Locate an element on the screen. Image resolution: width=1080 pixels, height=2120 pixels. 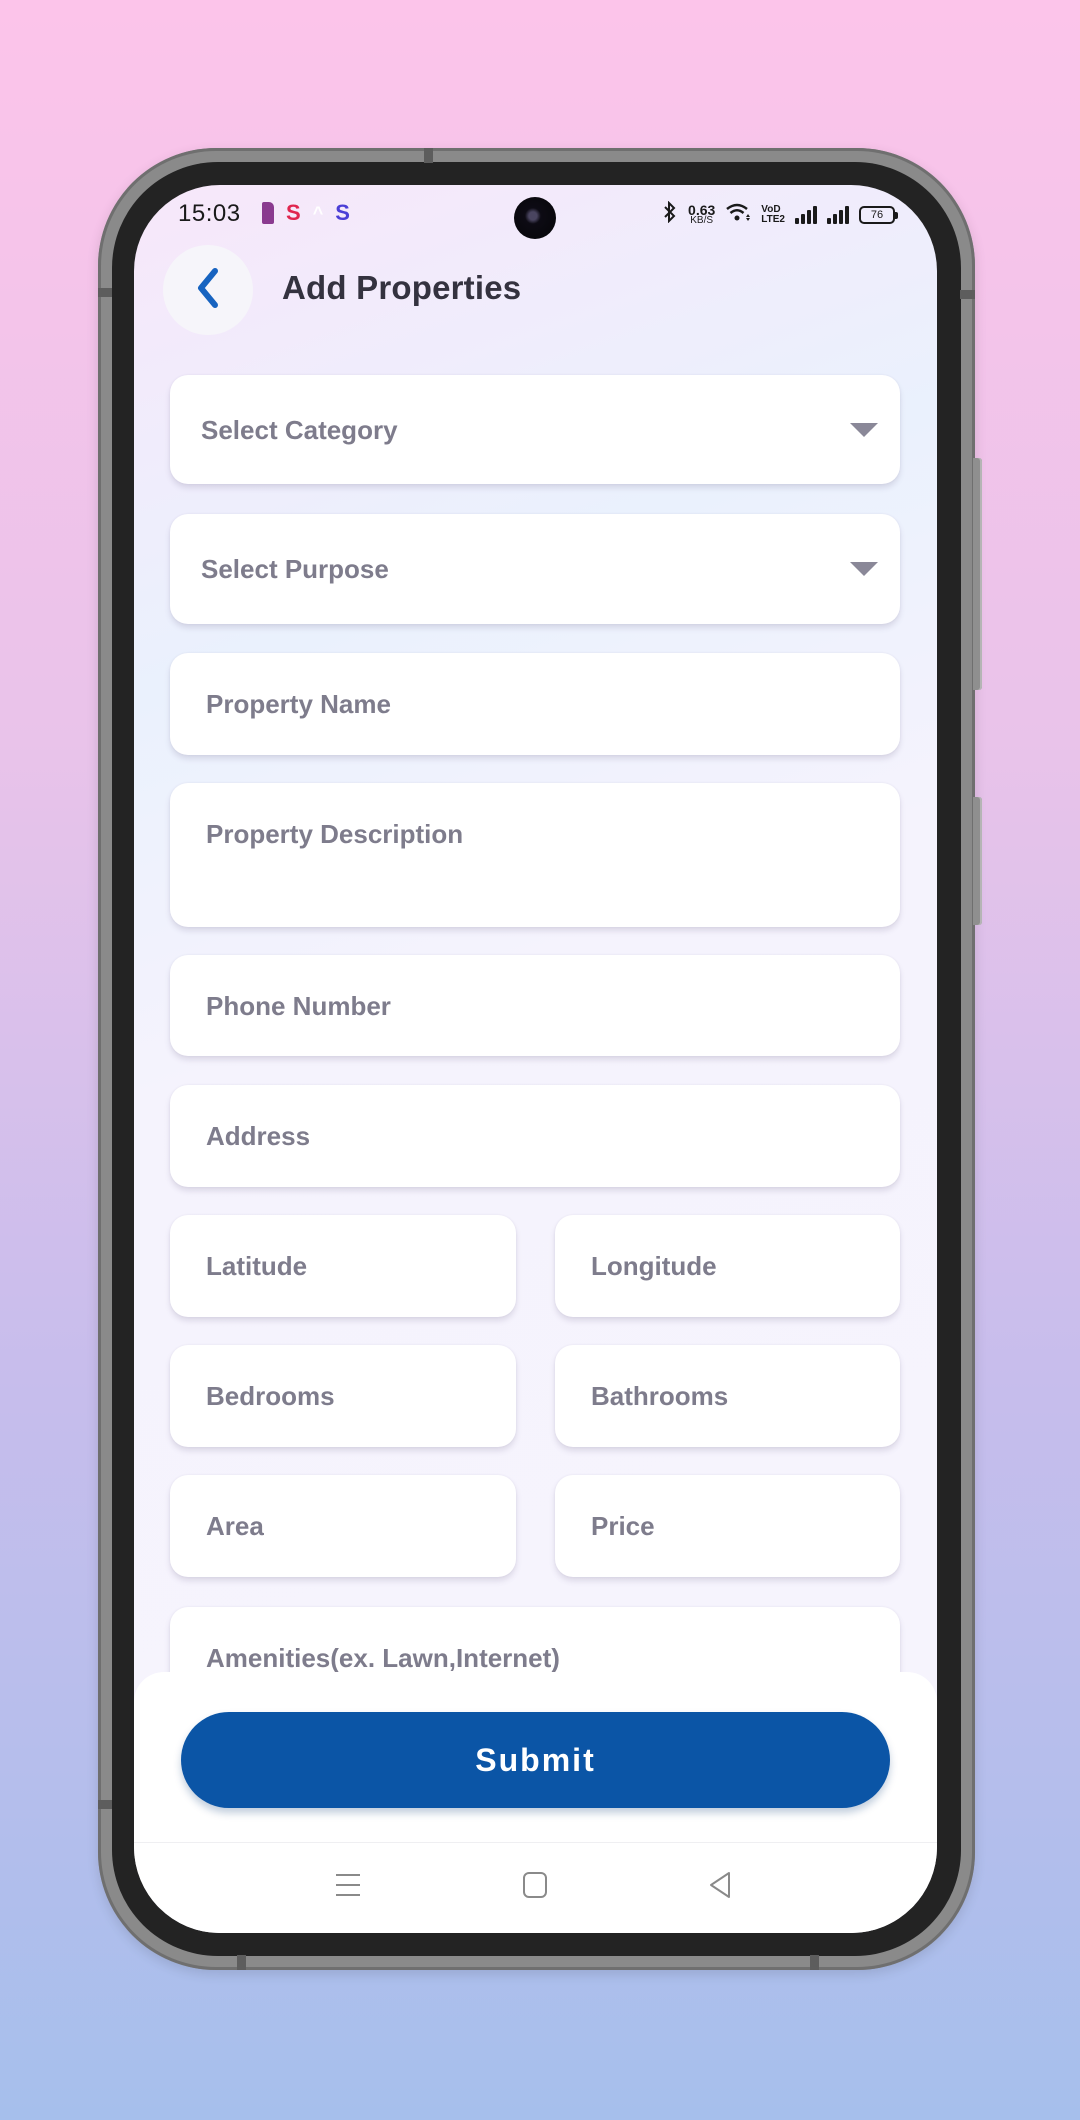
power-button is located at coordinates (977, 861).